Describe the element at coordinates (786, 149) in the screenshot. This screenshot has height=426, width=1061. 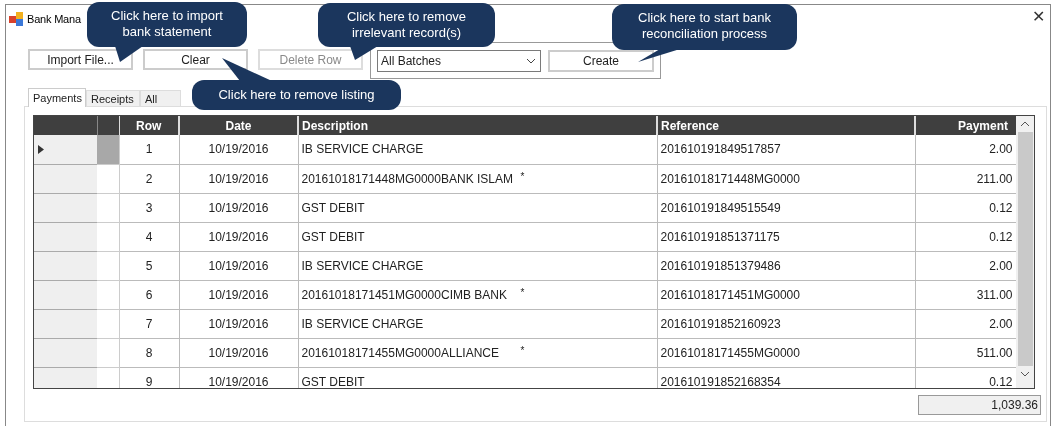
I see `table-cell: 201610191849517857` at that location.